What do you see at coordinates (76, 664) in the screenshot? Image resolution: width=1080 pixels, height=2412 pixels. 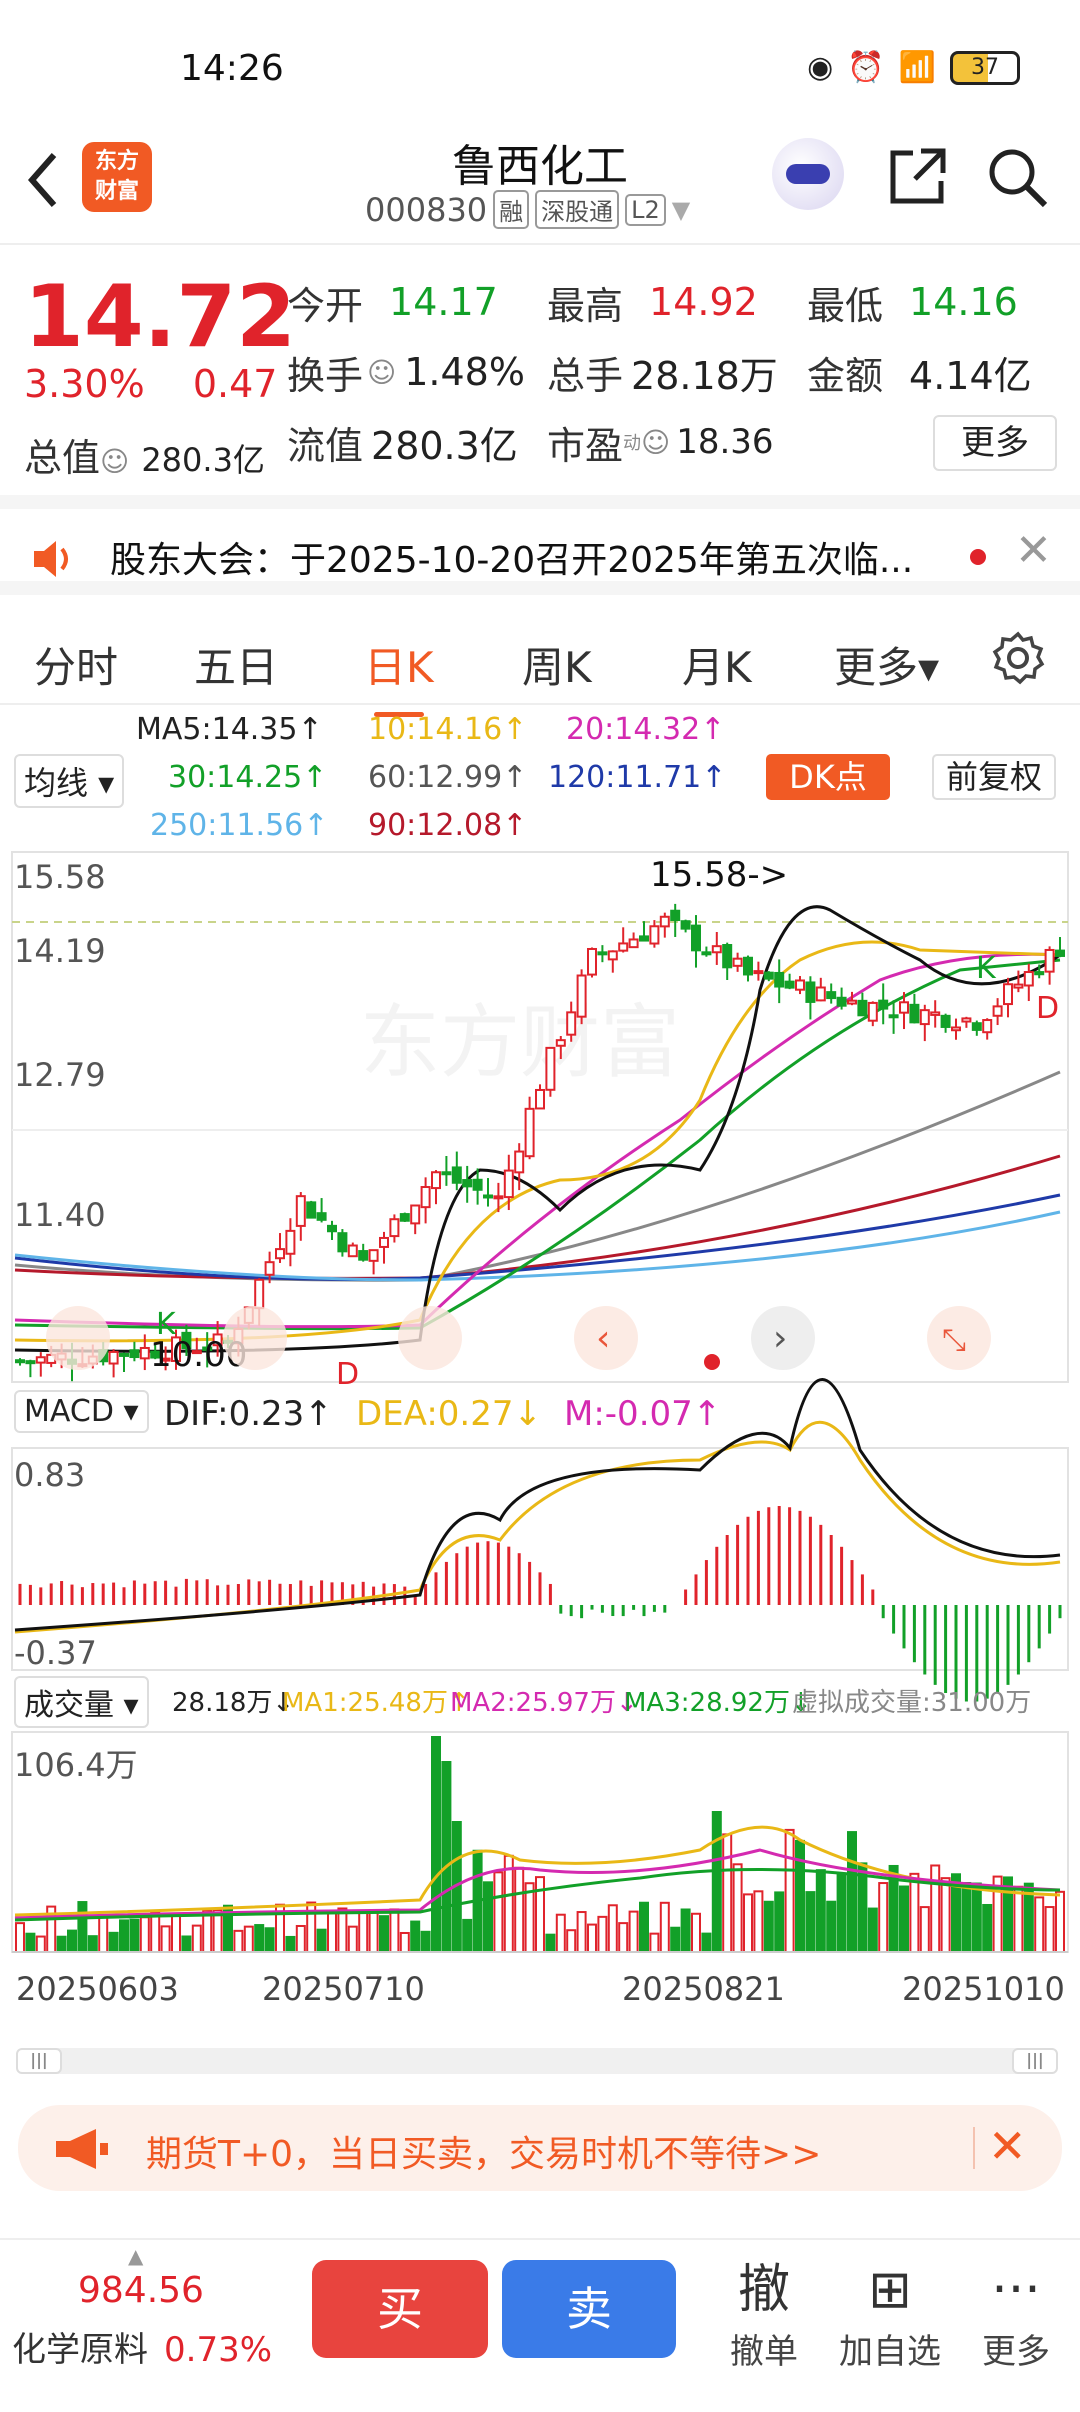 I see `tab-intraday: 分时` at bounding box center [76, 664].